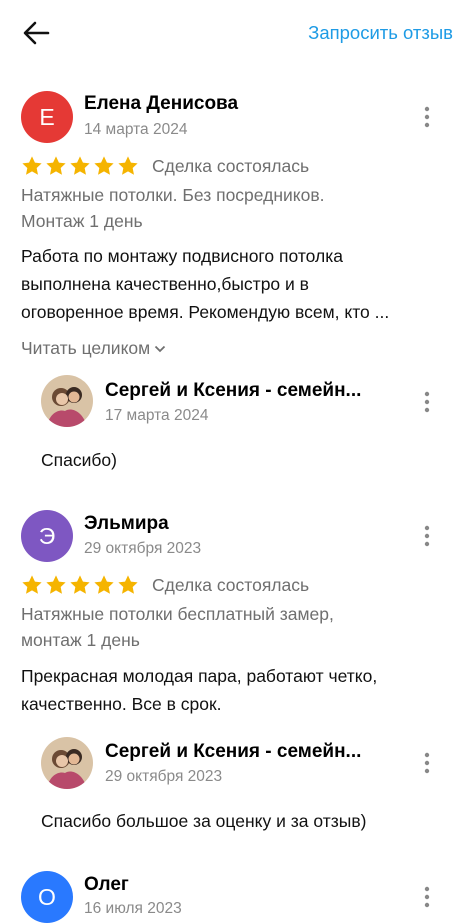 The image size is (473, 923). What do you see at coordinates (236, 33) in the screenshot?
I see `top-bar: Запросить отзыв` at bounding box center [236, 33].